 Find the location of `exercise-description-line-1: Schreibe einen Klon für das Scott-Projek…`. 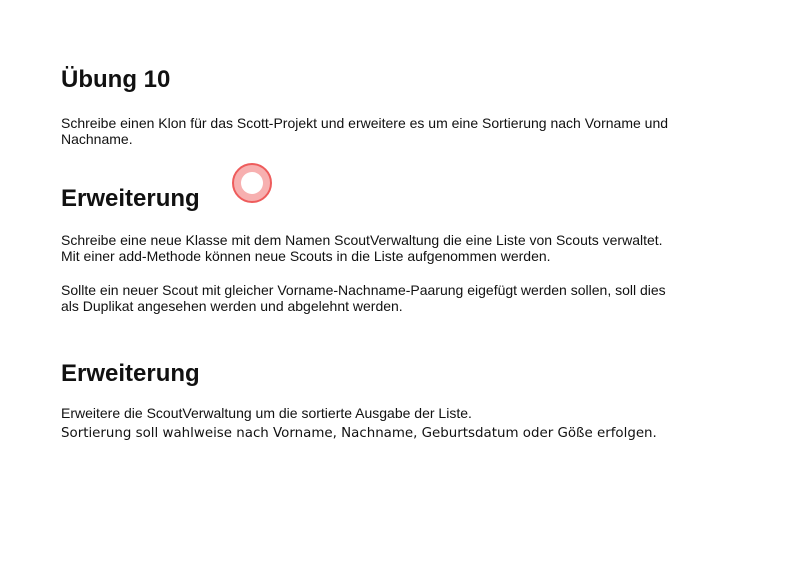

exercise-description-line-1: Schreibe einen Klon für das Scott-Projek… is located at coordinates (365, 123).